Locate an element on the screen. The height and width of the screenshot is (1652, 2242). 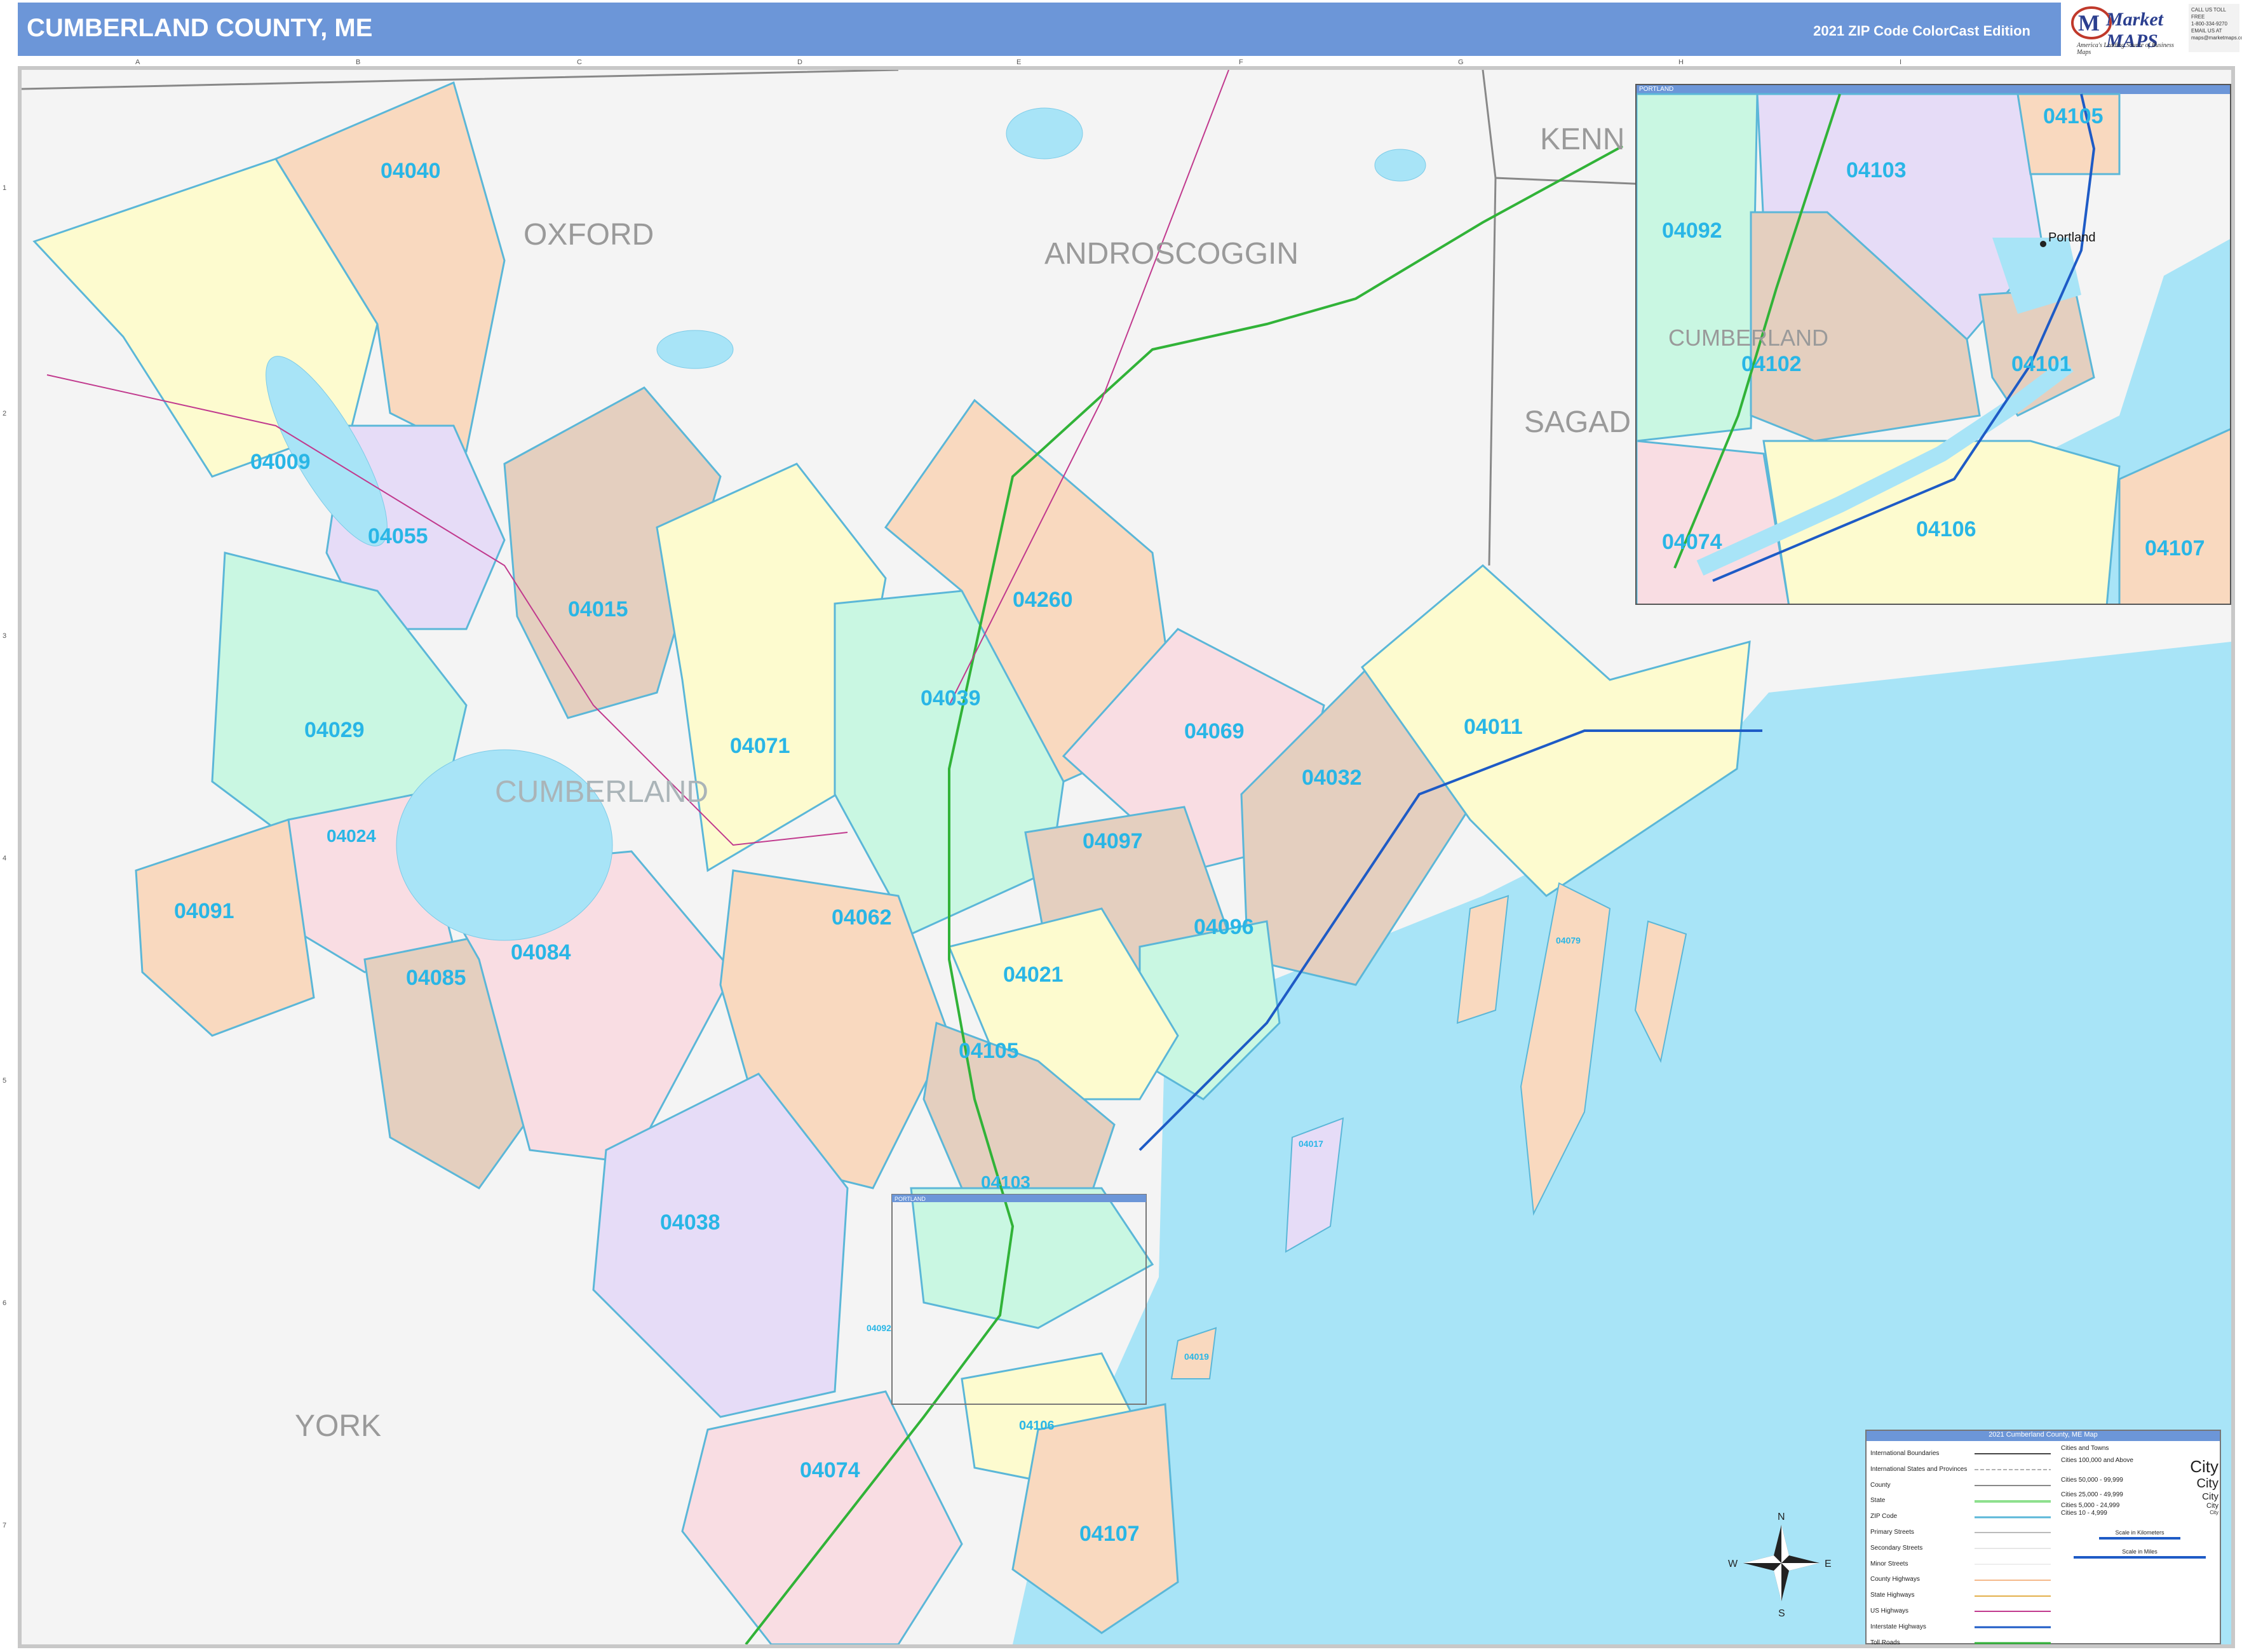
grid-row-4: 4 is located at coordinates (5, 859).